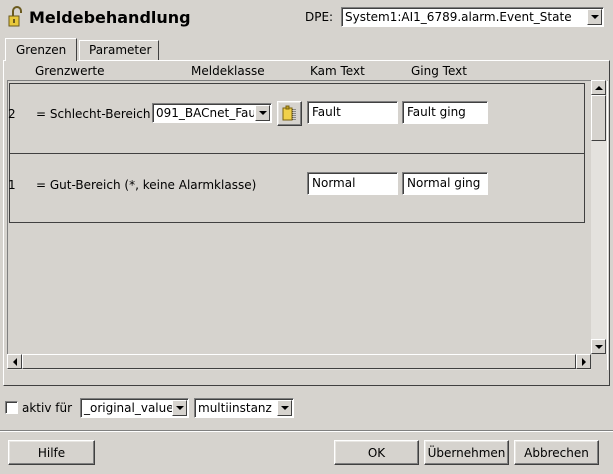 This screenshot has height=474, width=613. I want to click on column-header-grenzwerte: Grenzwerte, so click(70, 71).